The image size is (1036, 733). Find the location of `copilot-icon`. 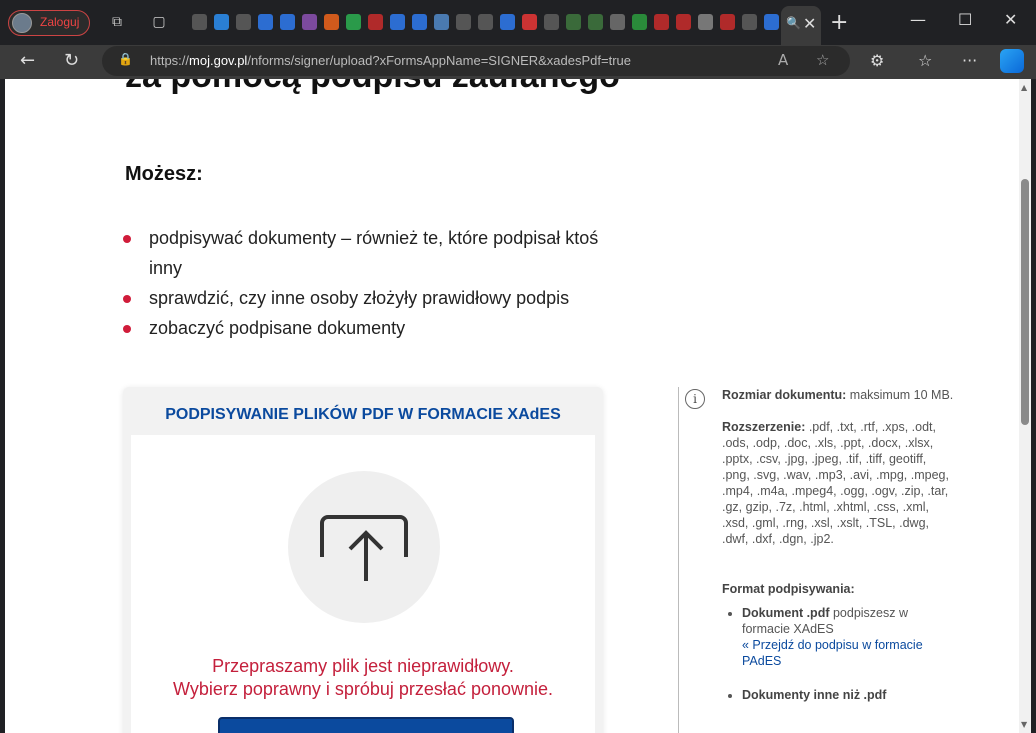

copilot-icon is located at coordinates (1012, 61).